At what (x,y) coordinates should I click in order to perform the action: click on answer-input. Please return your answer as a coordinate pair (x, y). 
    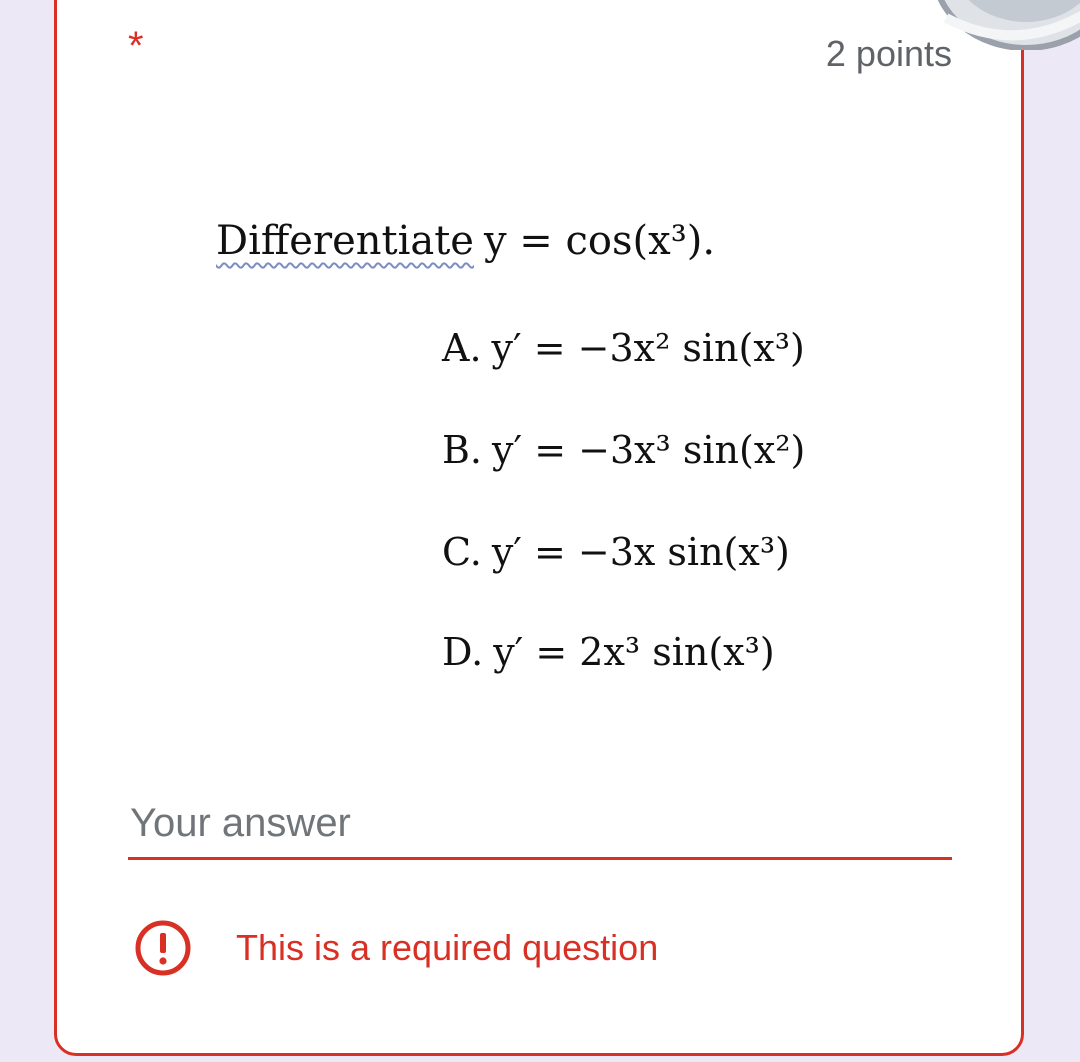
    Looking at the image, I should click on (540, 825).